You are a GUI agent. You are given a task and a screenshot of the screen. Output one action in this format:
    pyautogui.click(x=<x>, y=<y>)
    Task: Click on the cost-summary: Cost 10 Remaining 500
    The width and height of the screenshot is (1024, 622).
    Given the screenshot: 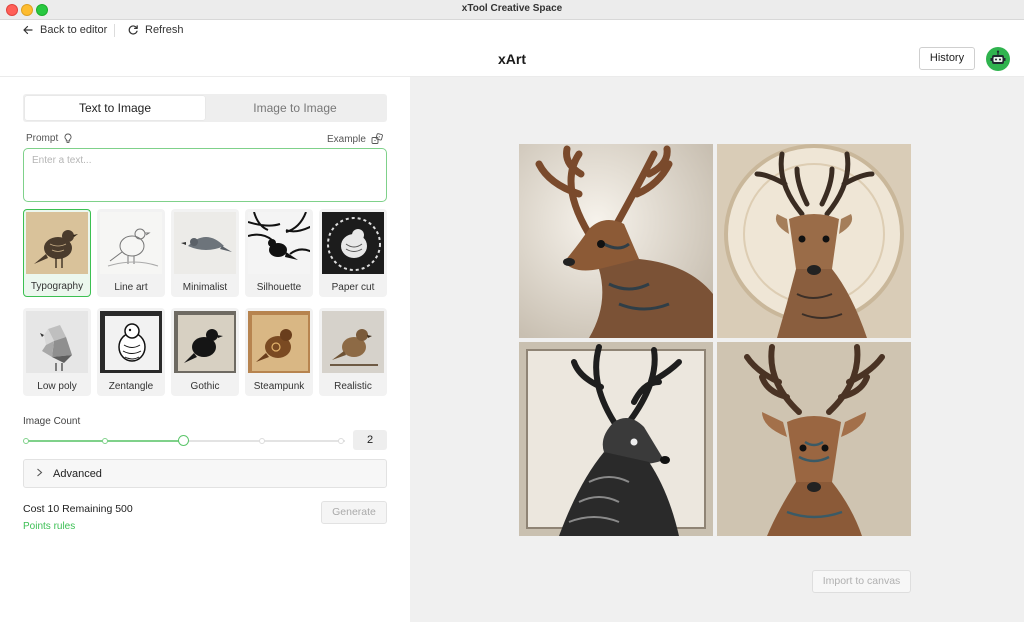 What is the action you would take?
    pyautogui.click(x=78, y=509)
    